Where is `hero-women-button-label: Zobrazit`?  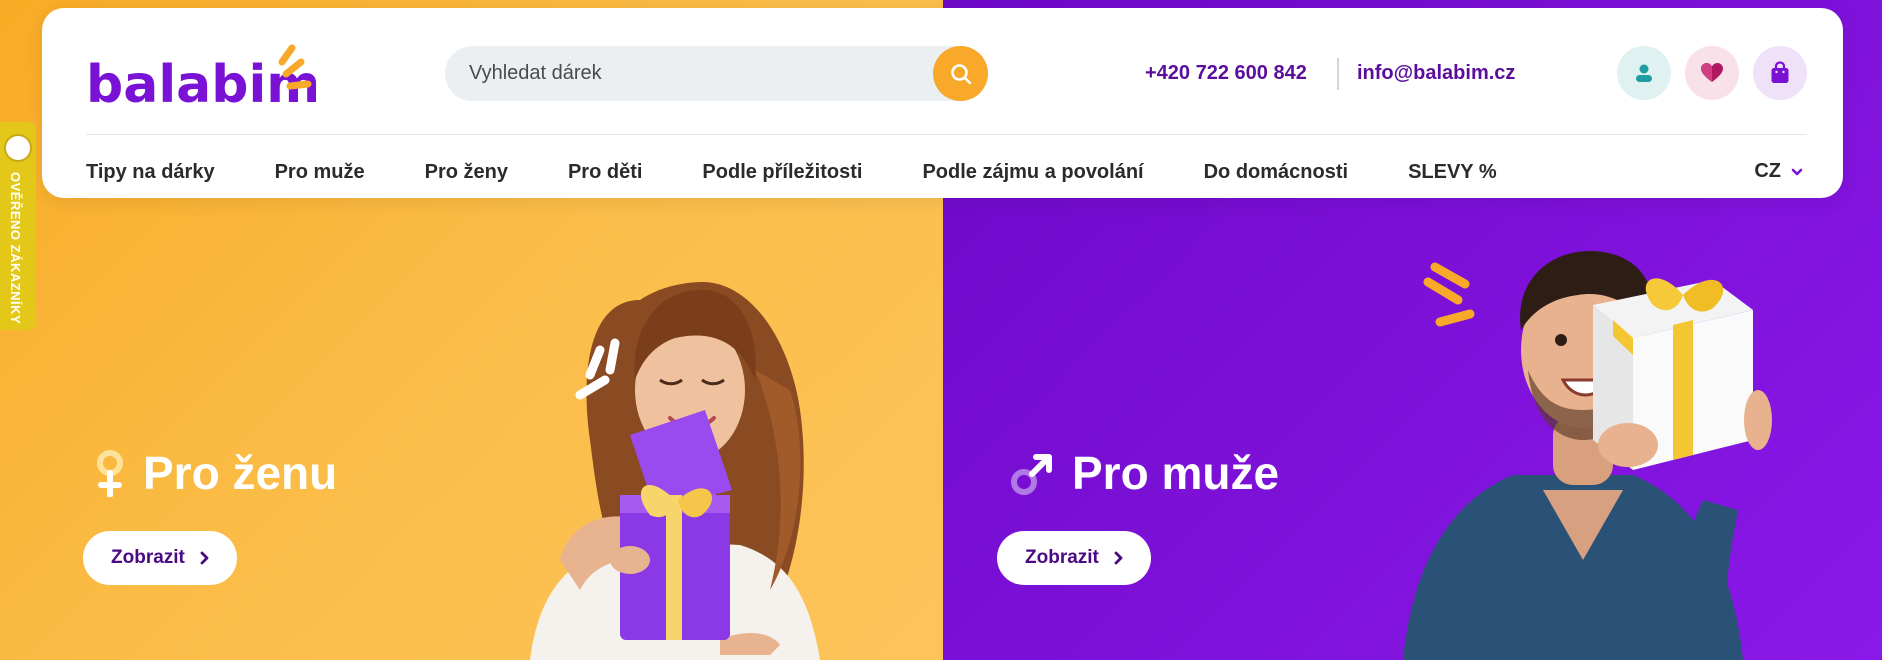
hero-women-button-label: Zobrazit is located at coordinates (148, 557).